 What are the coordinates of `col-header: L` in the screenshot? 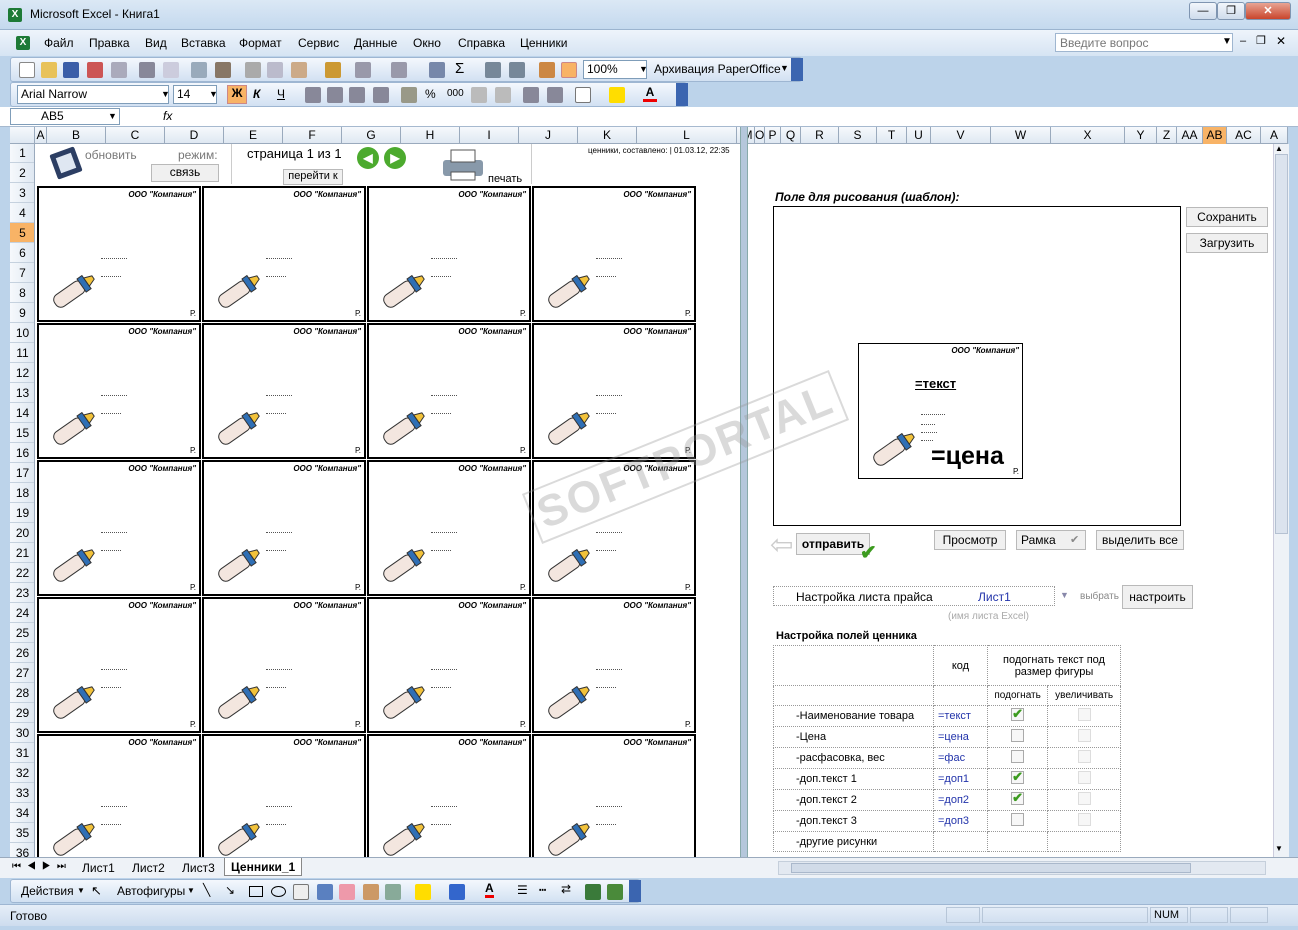 It's located at (687, 135).